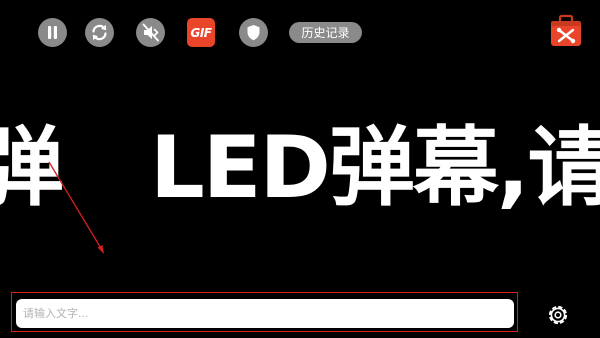 This screenshot has width=600, height=338. I want to click on loop-icon, so click(99, 32).